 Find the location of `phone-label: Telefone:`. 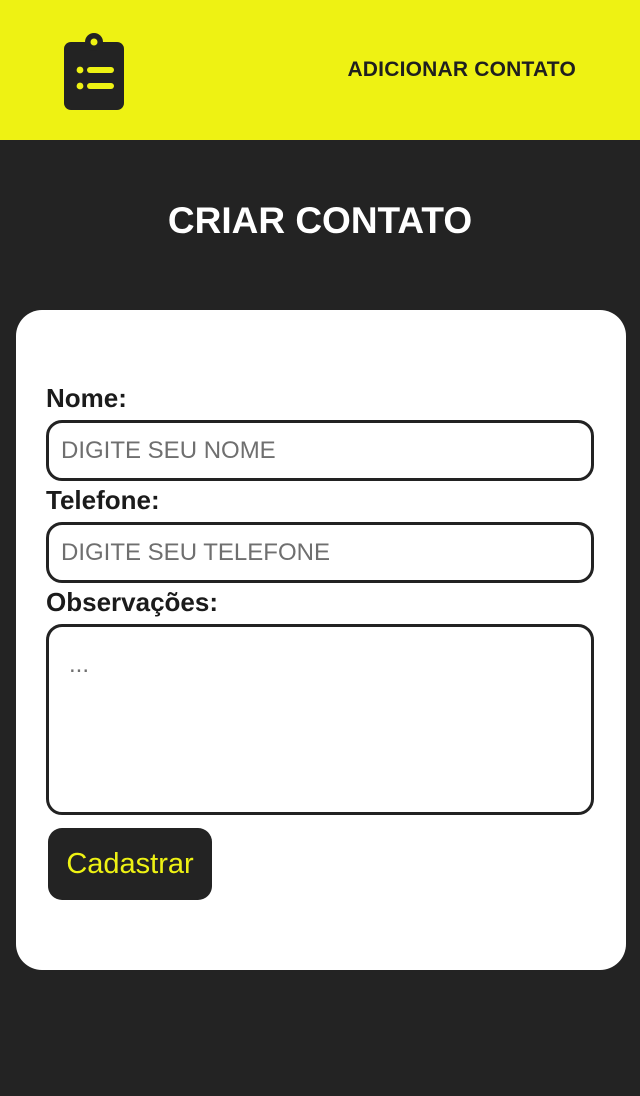

phone-label: Telefone: is located at coordinates (103, 500).